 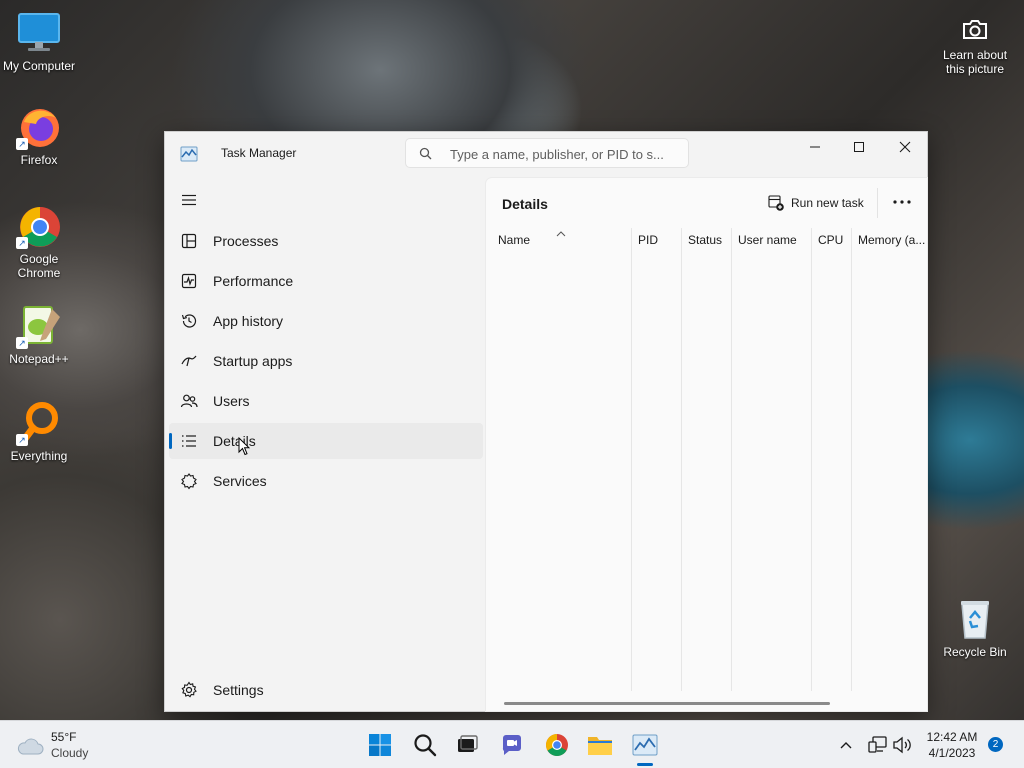 I want to click on users-icon, so click(x=189, y=401).